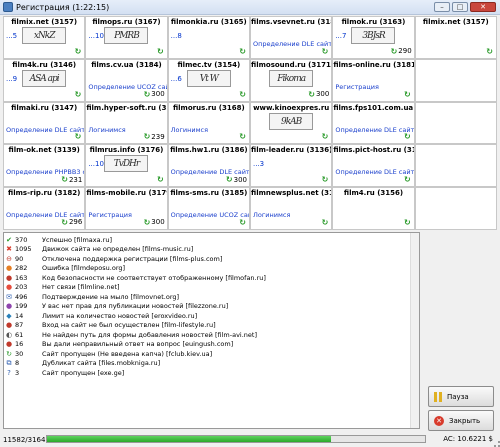 The height and width of the screenshot is (447, 500). Describe the element at coordinates (373, 22) in the screenshot. I see `site-cell-header: filmok.ru (3163)` at that location.